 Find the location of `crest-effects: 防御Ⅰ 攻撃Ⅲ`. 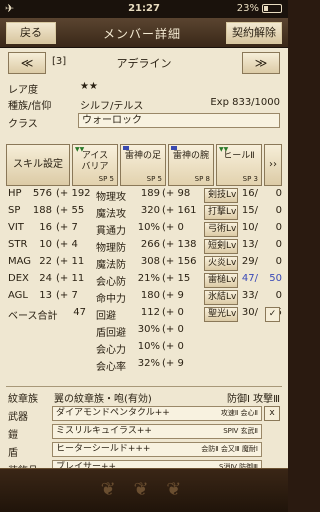

crest-effects: 防御Ⅰ 攻撃Ⅲ is located at coordinates (253, 399).